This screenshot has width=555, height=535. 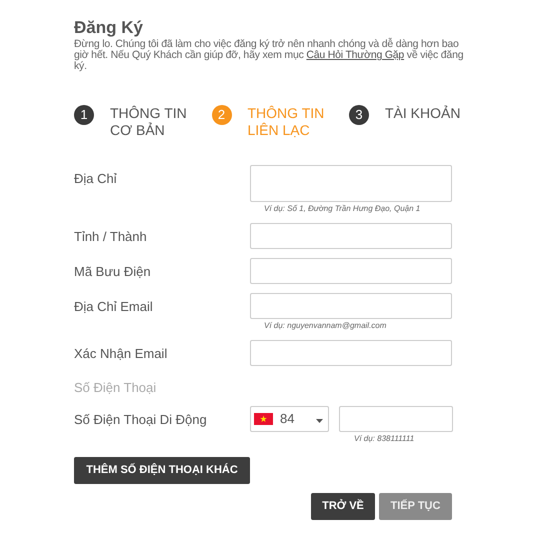 What do you see at coordinates (319, 421) in the screenshot?
I see `caret-icon` at bounding box center [319, 421].